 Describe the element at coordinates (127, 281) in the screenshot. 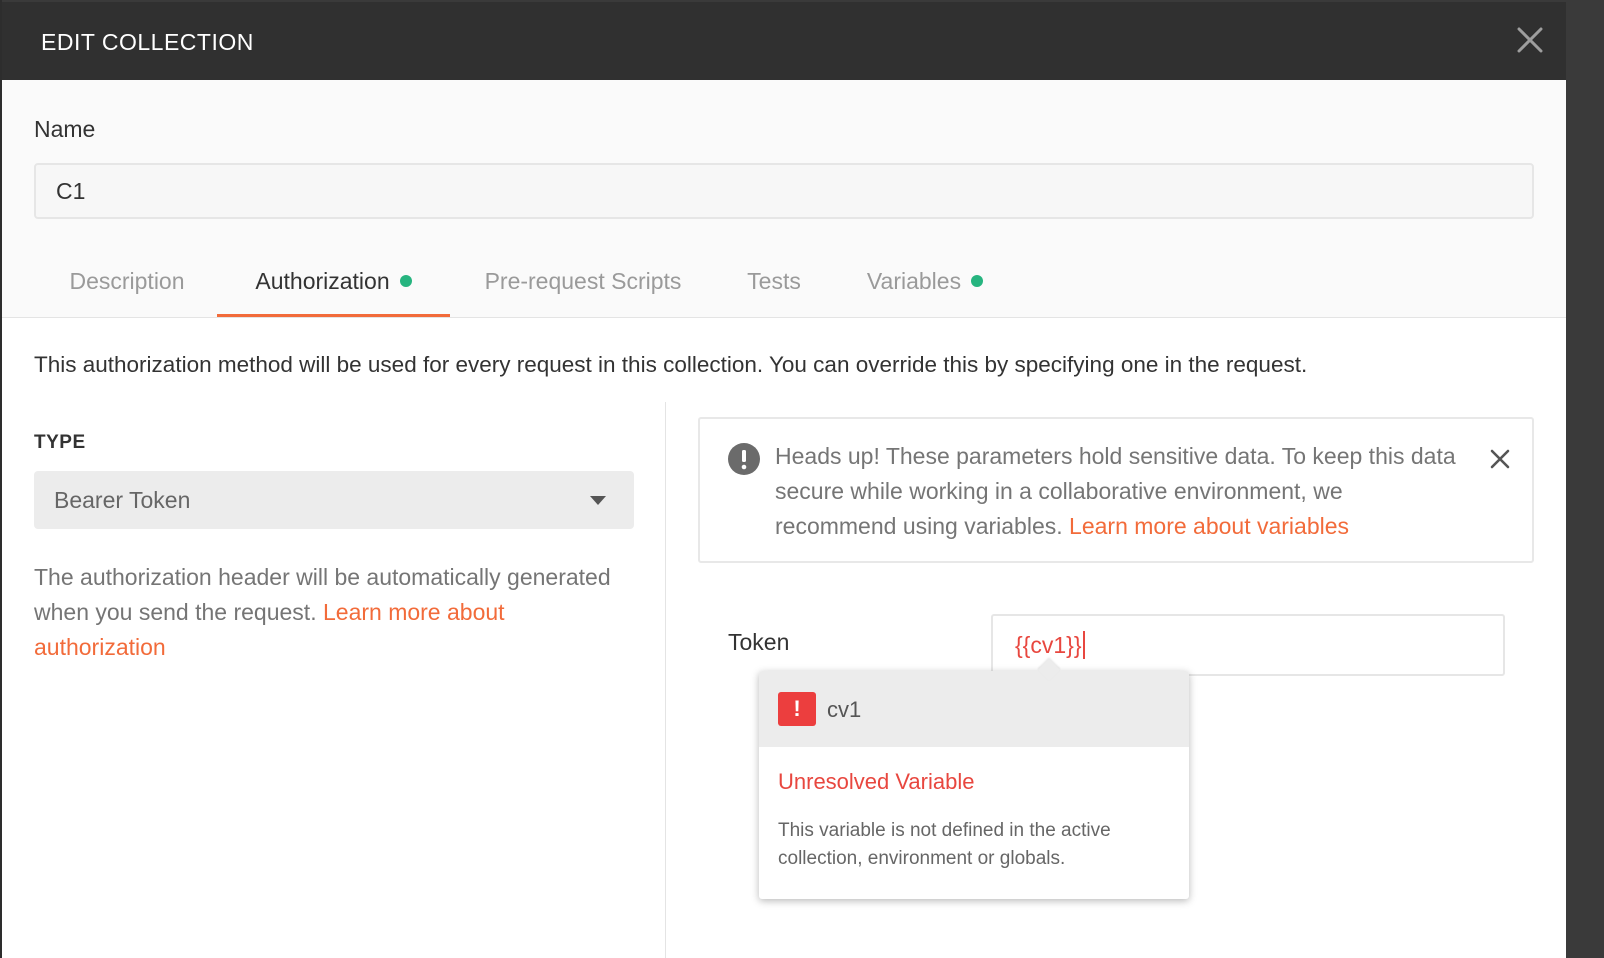

I see `tab-label: Description` at that location.